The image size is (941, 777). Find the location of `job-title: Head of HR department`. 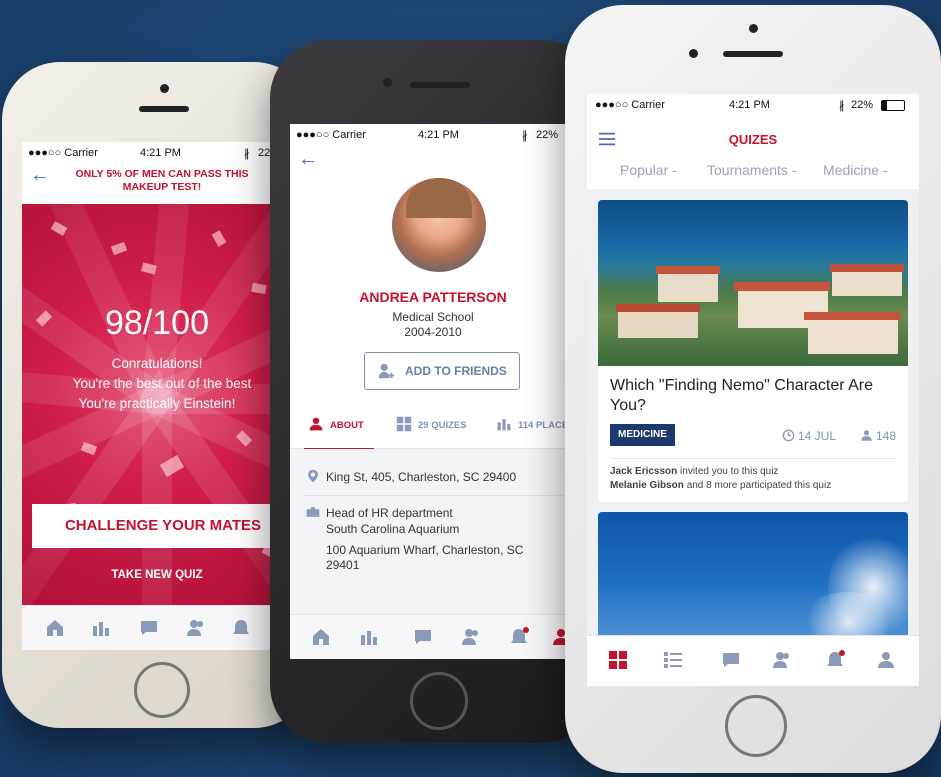

job-title: Head of HR department is located at coordinates (389, 513).